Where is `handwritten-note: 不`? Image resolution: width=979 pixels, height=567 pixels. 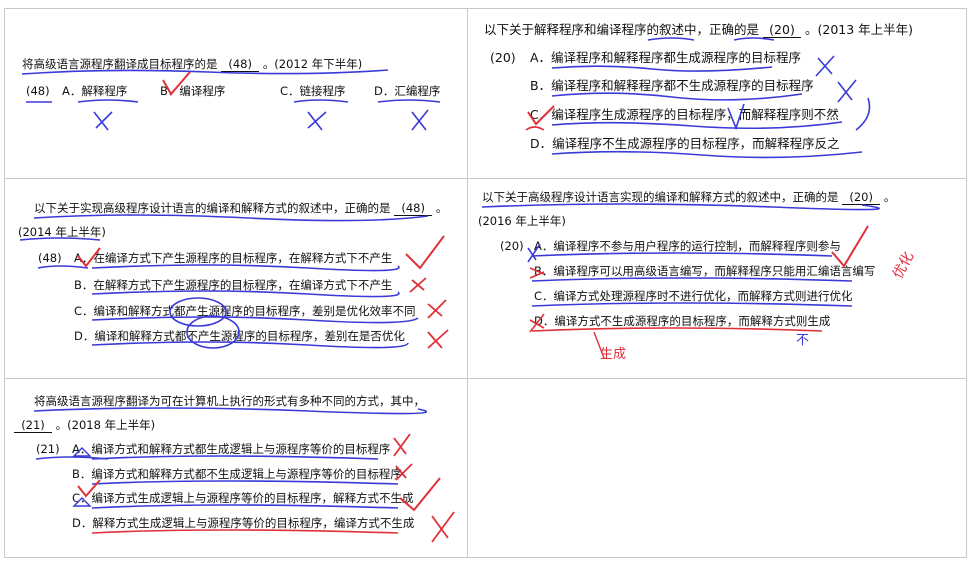
handwritten-note: 不 is located at coordinates (803, 340).